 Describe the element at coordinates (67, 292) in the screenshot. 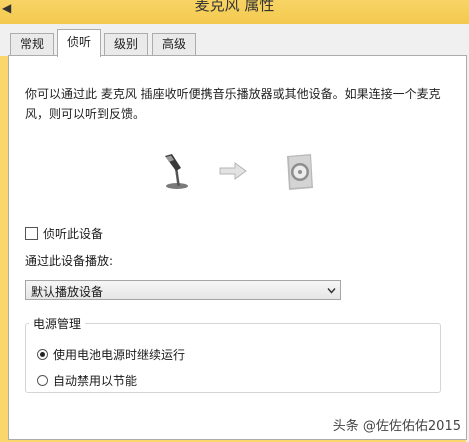

I see `playback-device-value: 默认播放设备` at that location.